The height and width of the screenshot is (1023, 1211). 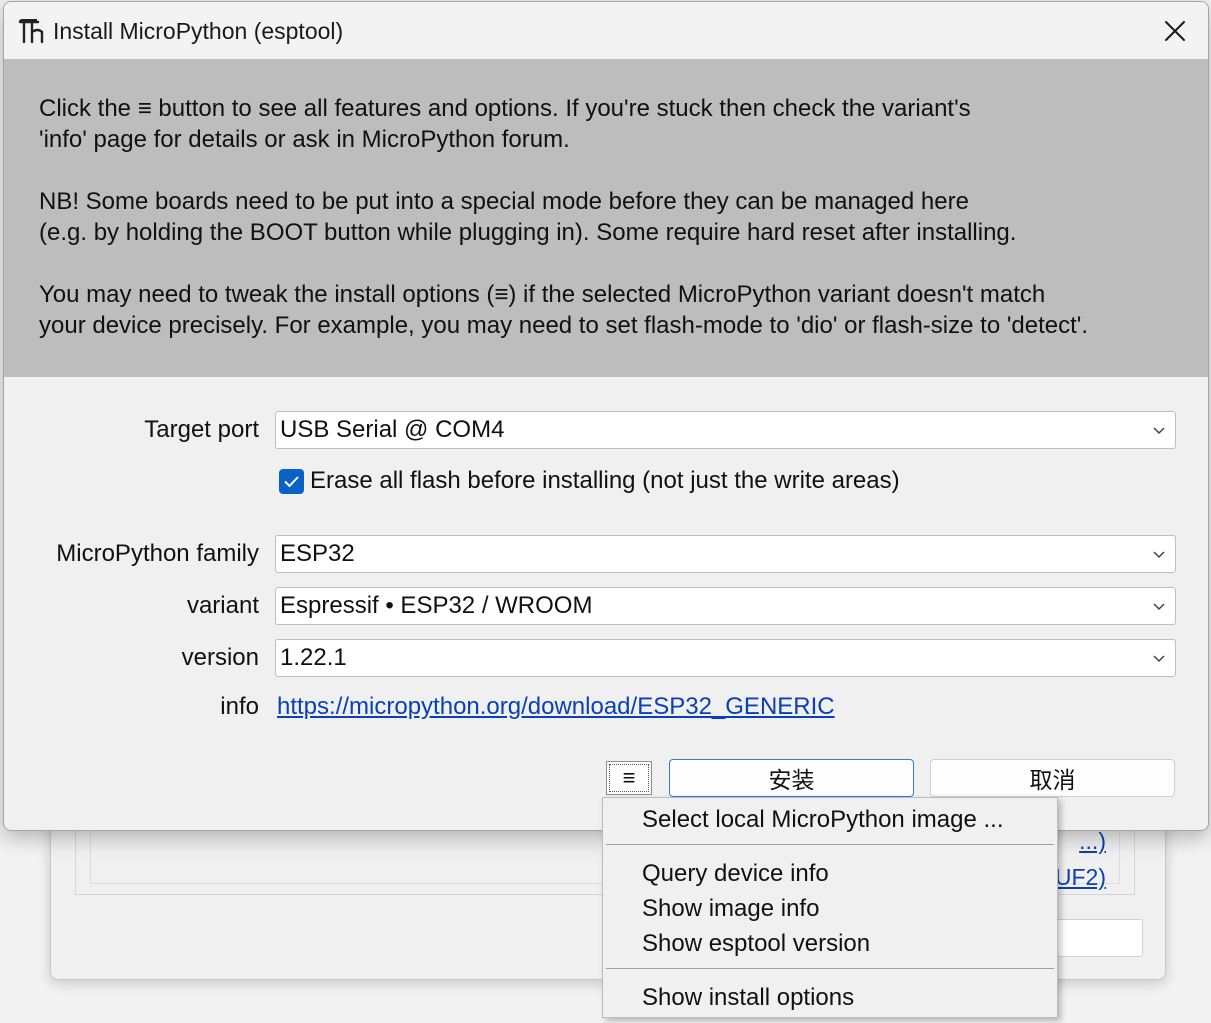 What do you see at coordinates (748, 998) in the screenshot?
I see `menu-item-show-install-options: Show install options` at bounding box center [748, 998].